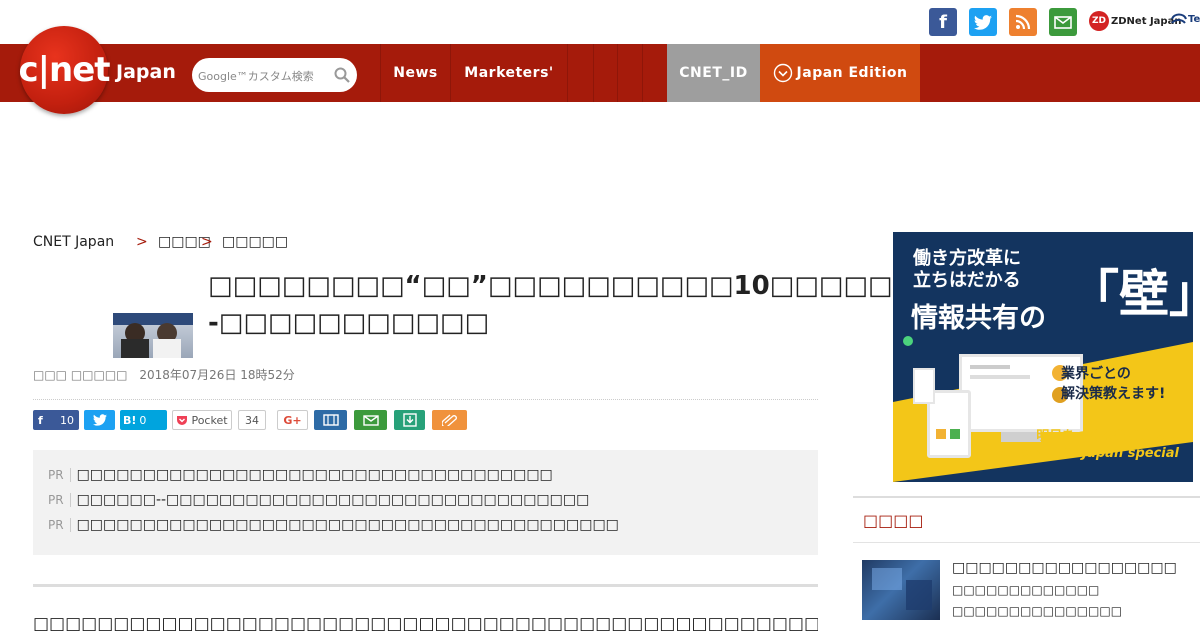  Describe the element at coordinates (425, 585) in the screenshot. I see `content-divider` at that location.